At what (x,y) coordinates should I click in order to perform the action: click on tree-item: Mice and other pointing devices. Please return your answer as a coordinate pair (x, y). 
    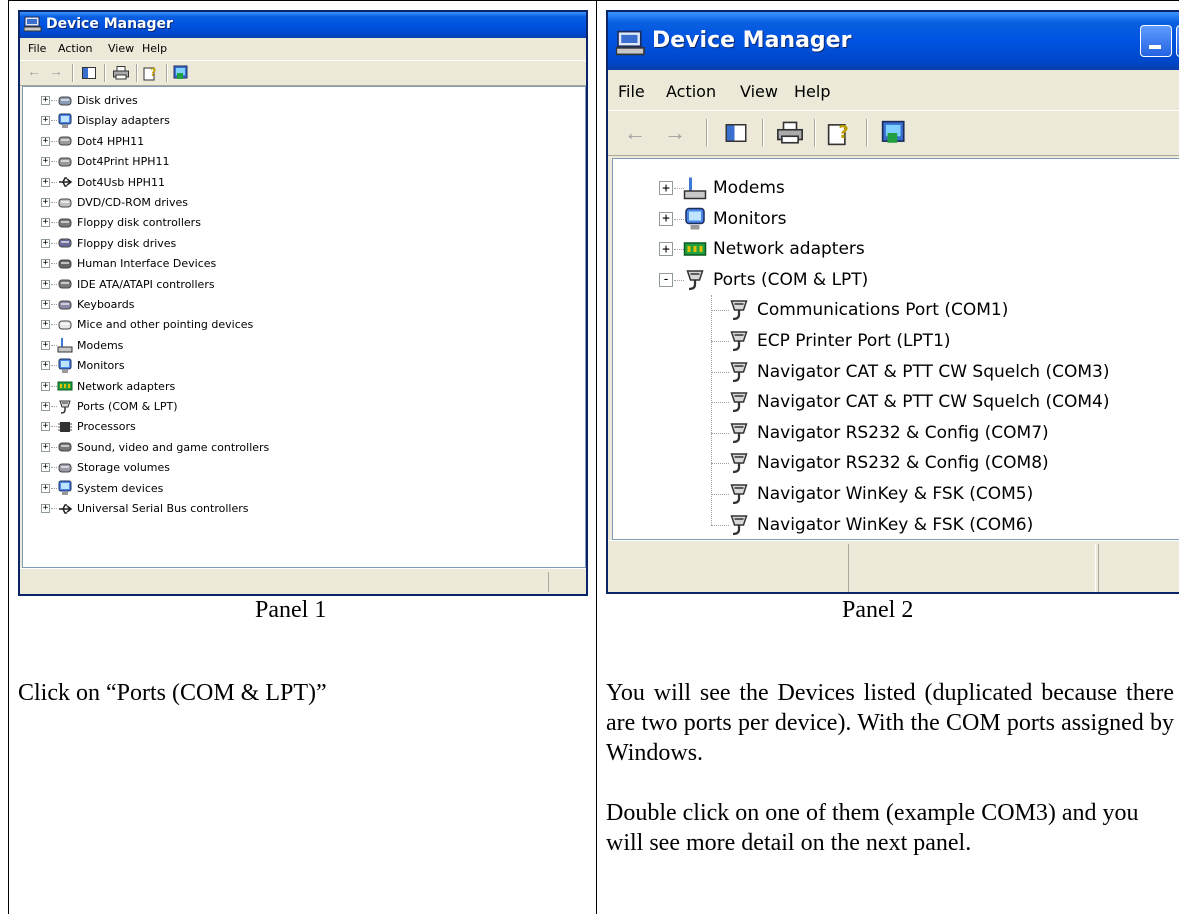
    Looking at the image, I should click on (155, 324).